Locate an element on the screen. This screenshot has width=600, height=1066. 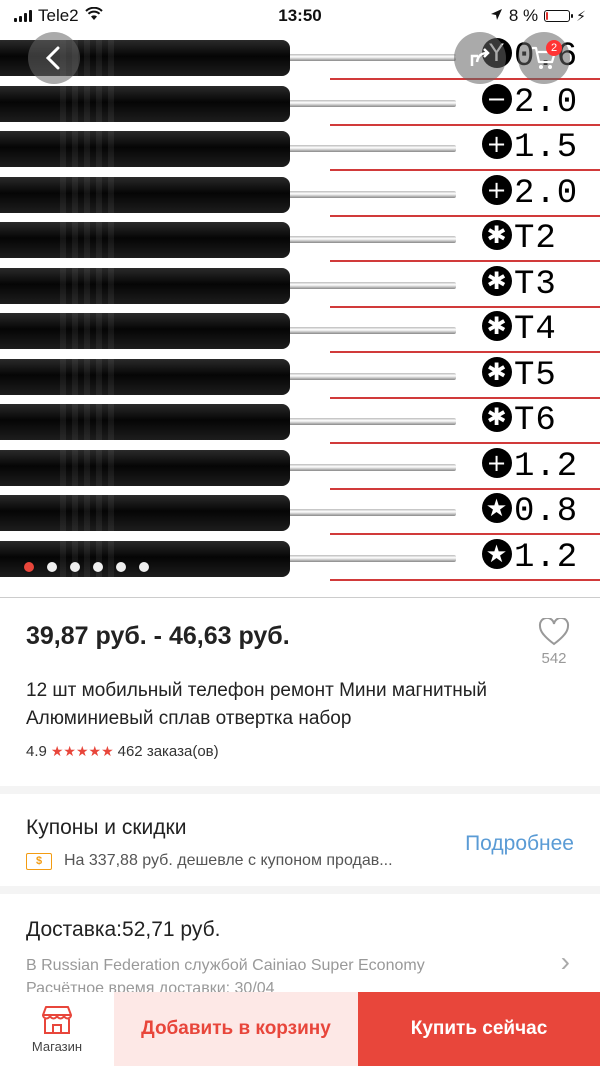
rating-value: 4.9 is located at coordinates (36, 751).